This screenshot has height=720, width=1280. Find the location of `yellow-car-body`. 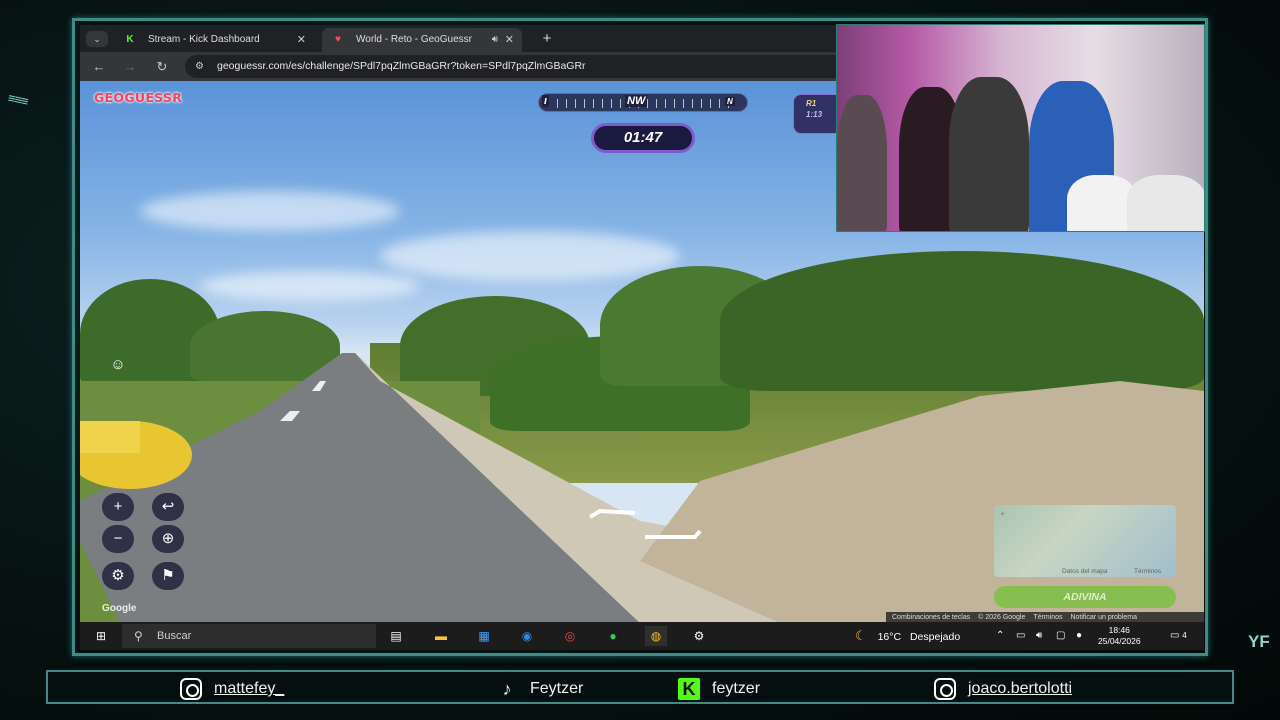

yellow-car-body is located at coordinates (110, 437).